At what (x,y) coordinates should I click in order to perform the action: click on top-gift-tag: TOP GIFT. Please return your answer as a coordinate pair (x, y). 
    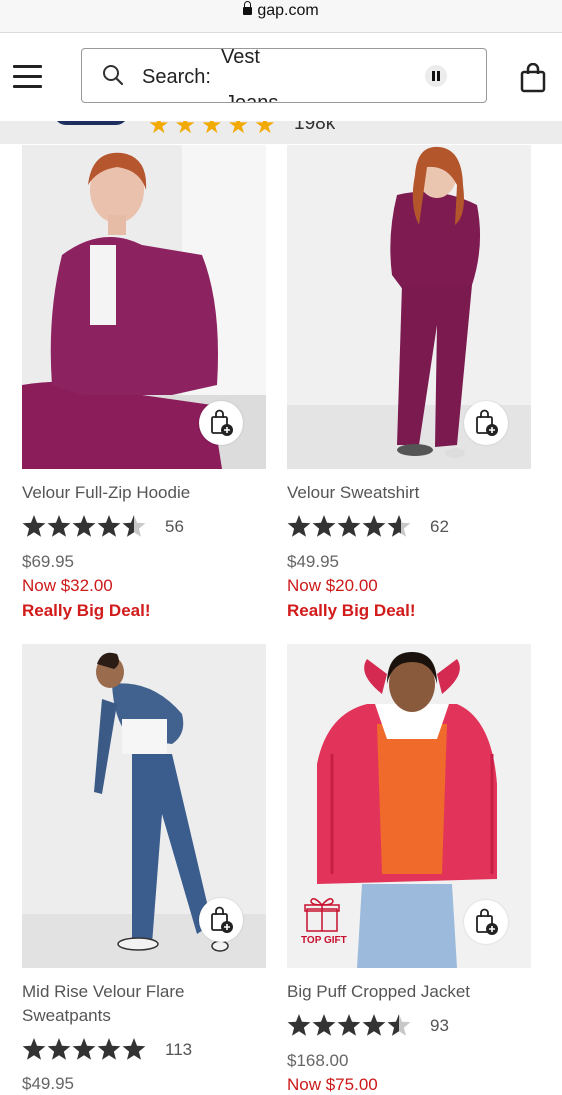
    Looking at the image, I should click on (331, 920).